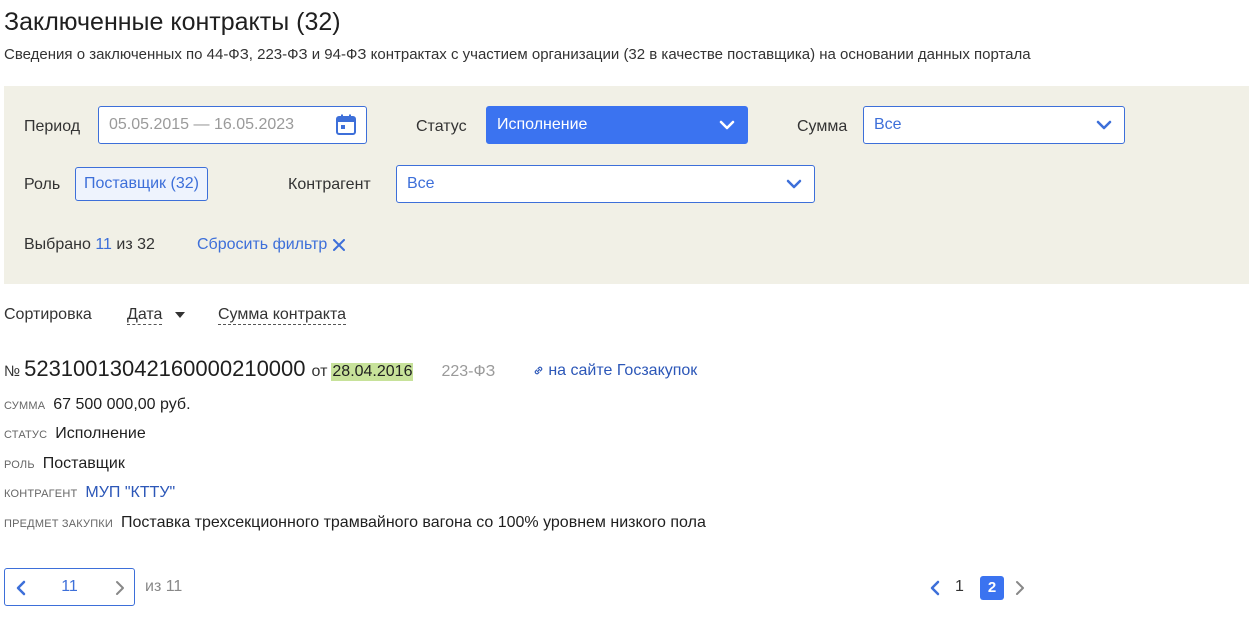 Image resolution: width=1249 pixels, height=624 pixels. Describe the element at coordinates (100, 433) in the screenshot. I see `status-value: Исполнение` at that location.